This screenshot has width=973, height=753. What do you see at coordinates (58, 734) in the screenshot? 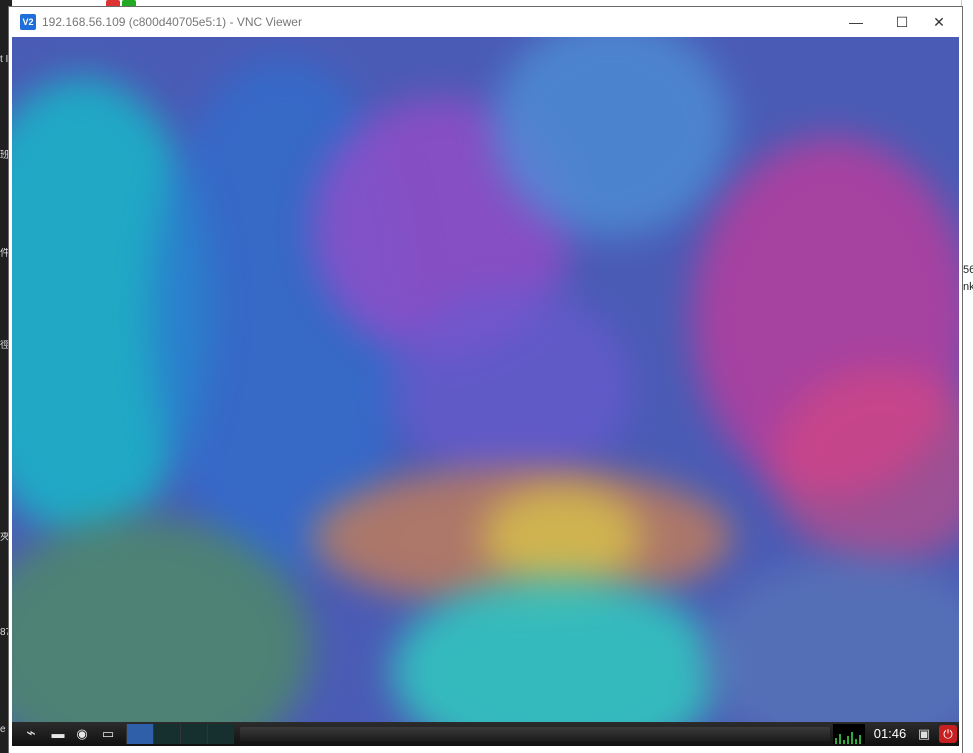
I see `file-manager-icon: ▬` at bounding box center [58, 734].